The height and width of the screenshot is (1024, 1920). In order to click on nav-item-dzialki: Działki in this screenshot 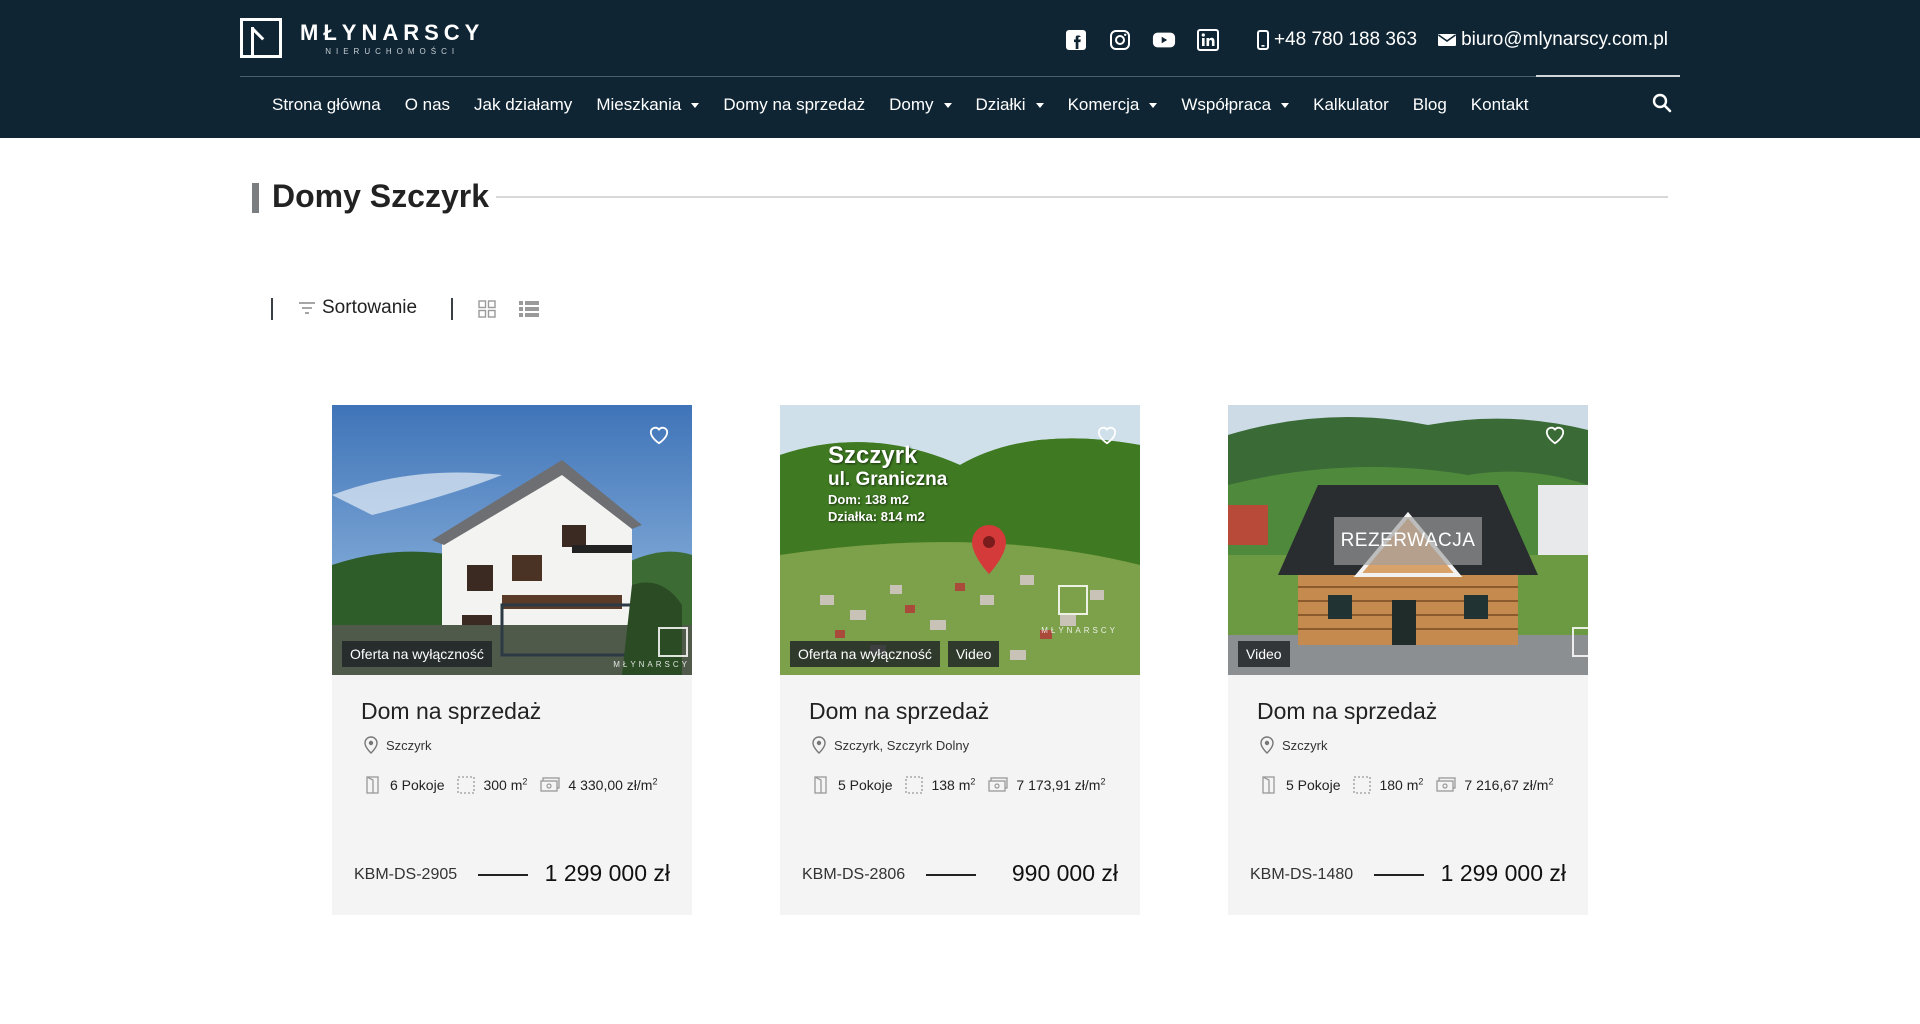, I will do `click(1010, 105)`.